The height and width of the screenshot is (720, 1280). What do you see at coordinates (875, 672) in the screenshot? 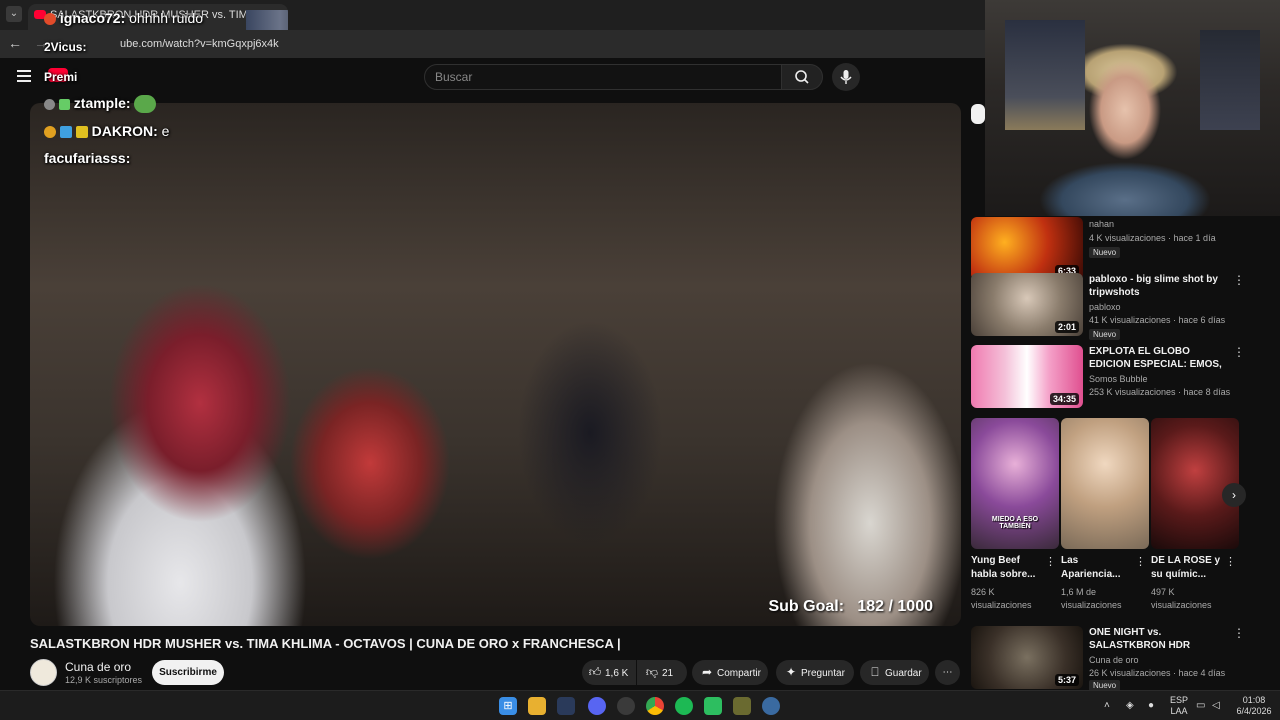
I see `bookmark-icon: ⎕` at bounding box center [875, 672].